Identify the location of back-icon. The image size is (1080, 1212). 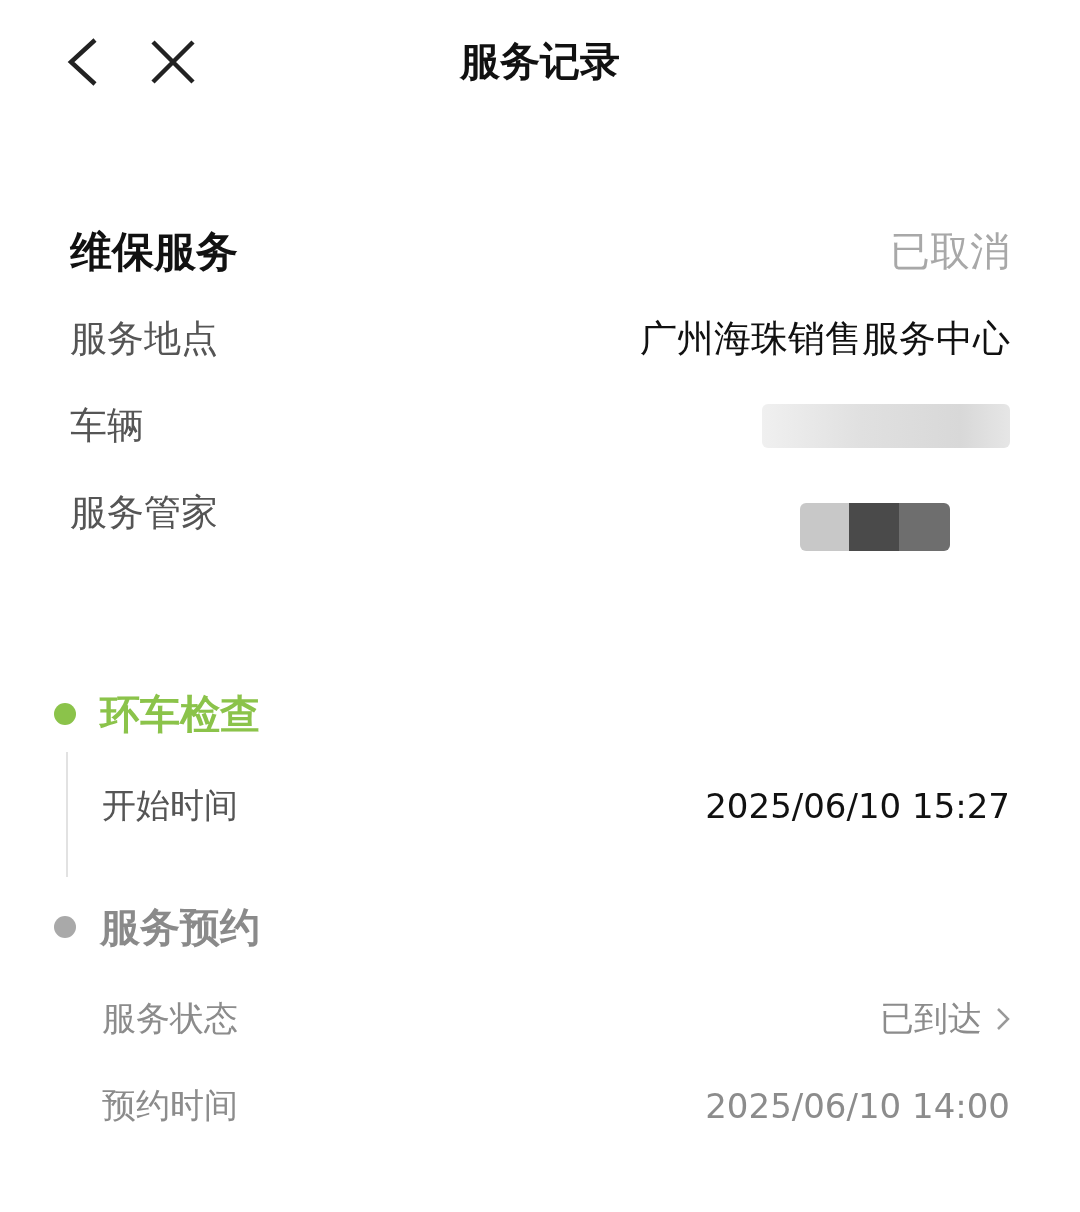
(82, 62).